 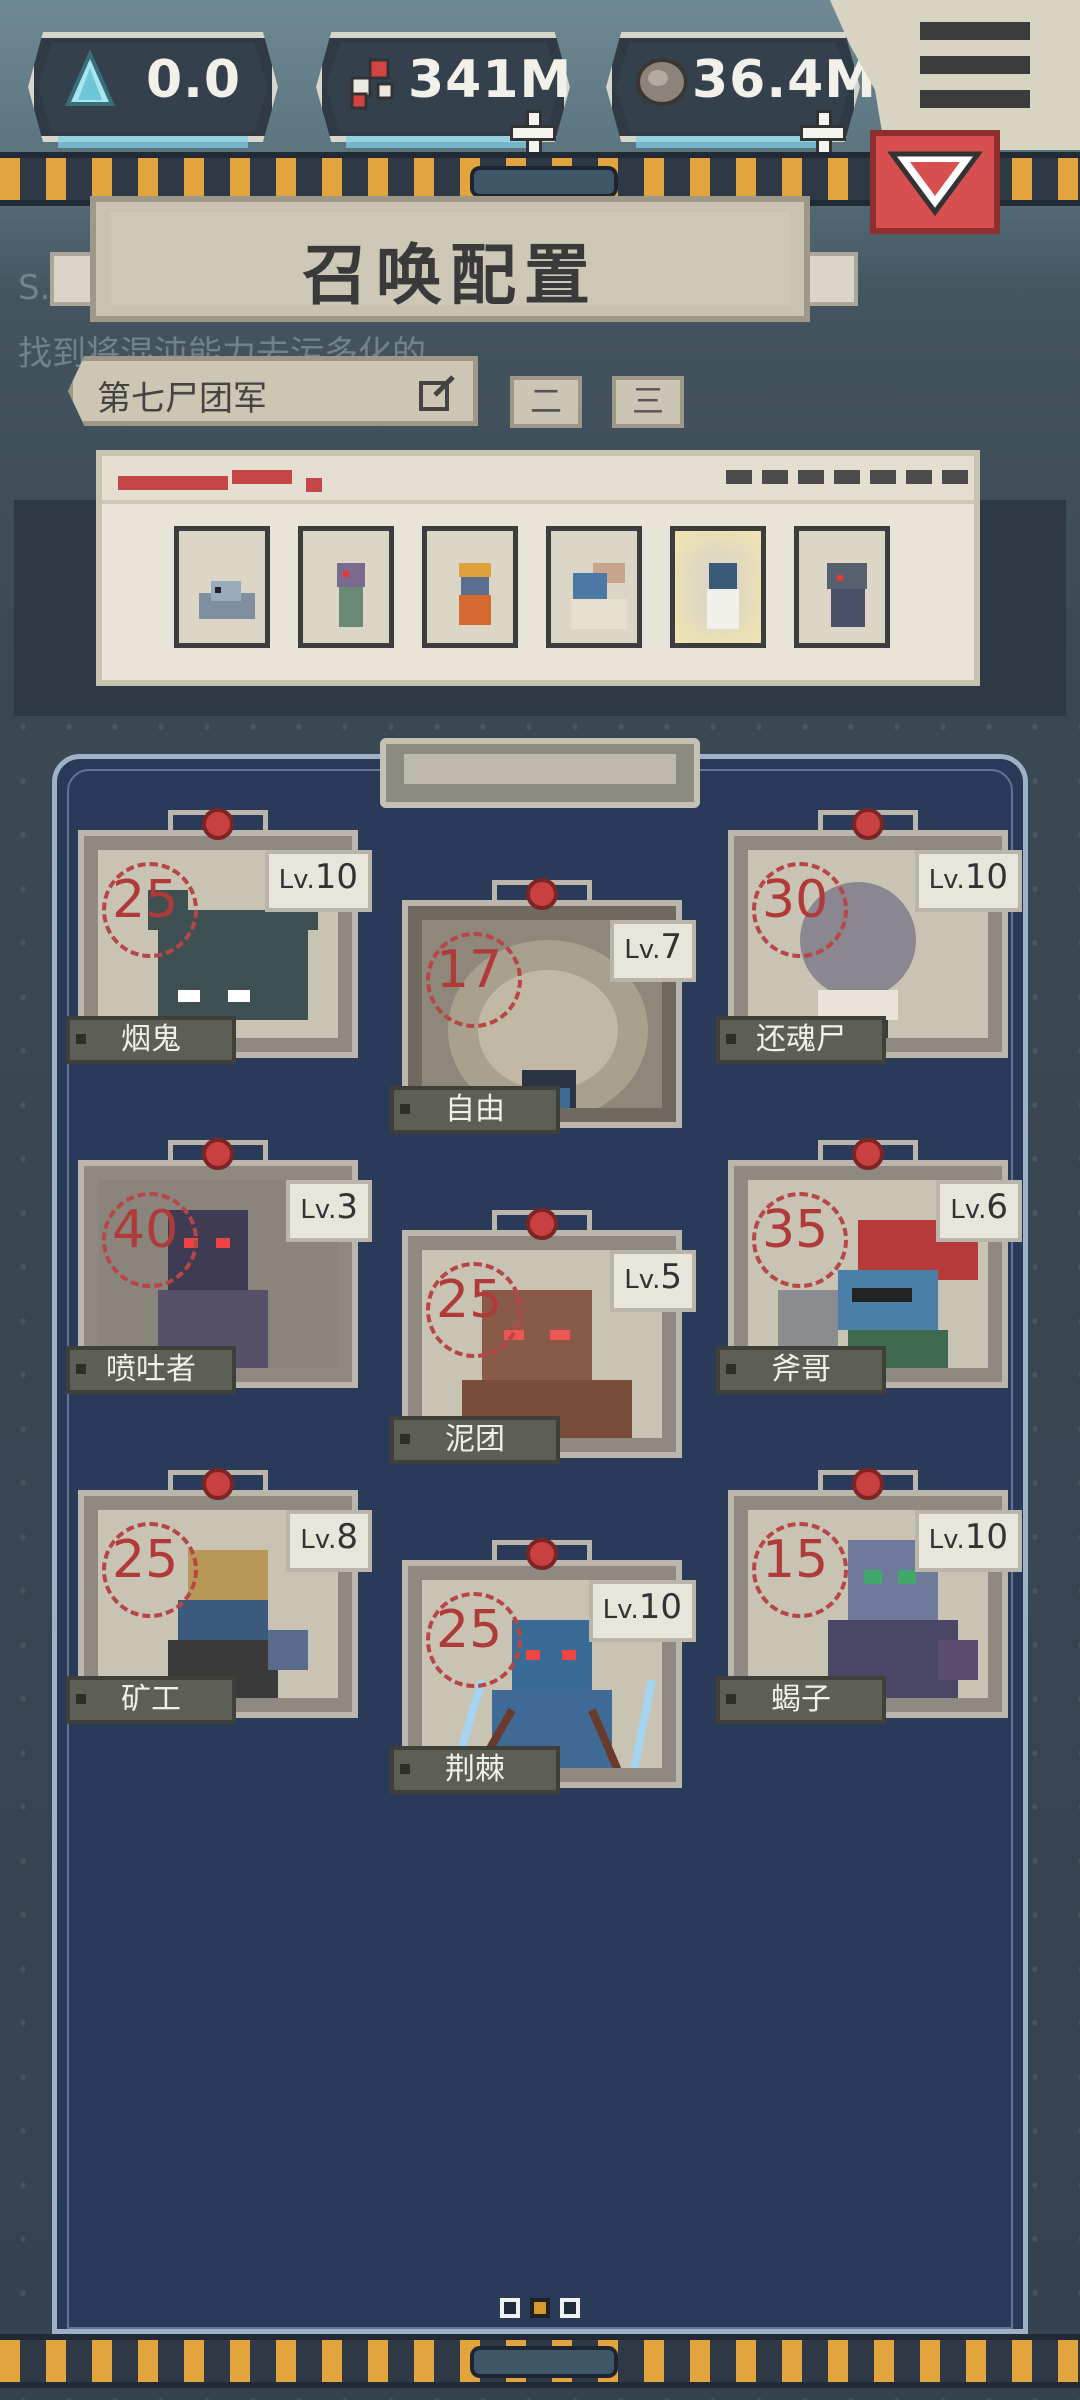 What do you see at coordinates (975, 65) in the screenshot?
I see `menu-button` at bounding box center [975, 65].